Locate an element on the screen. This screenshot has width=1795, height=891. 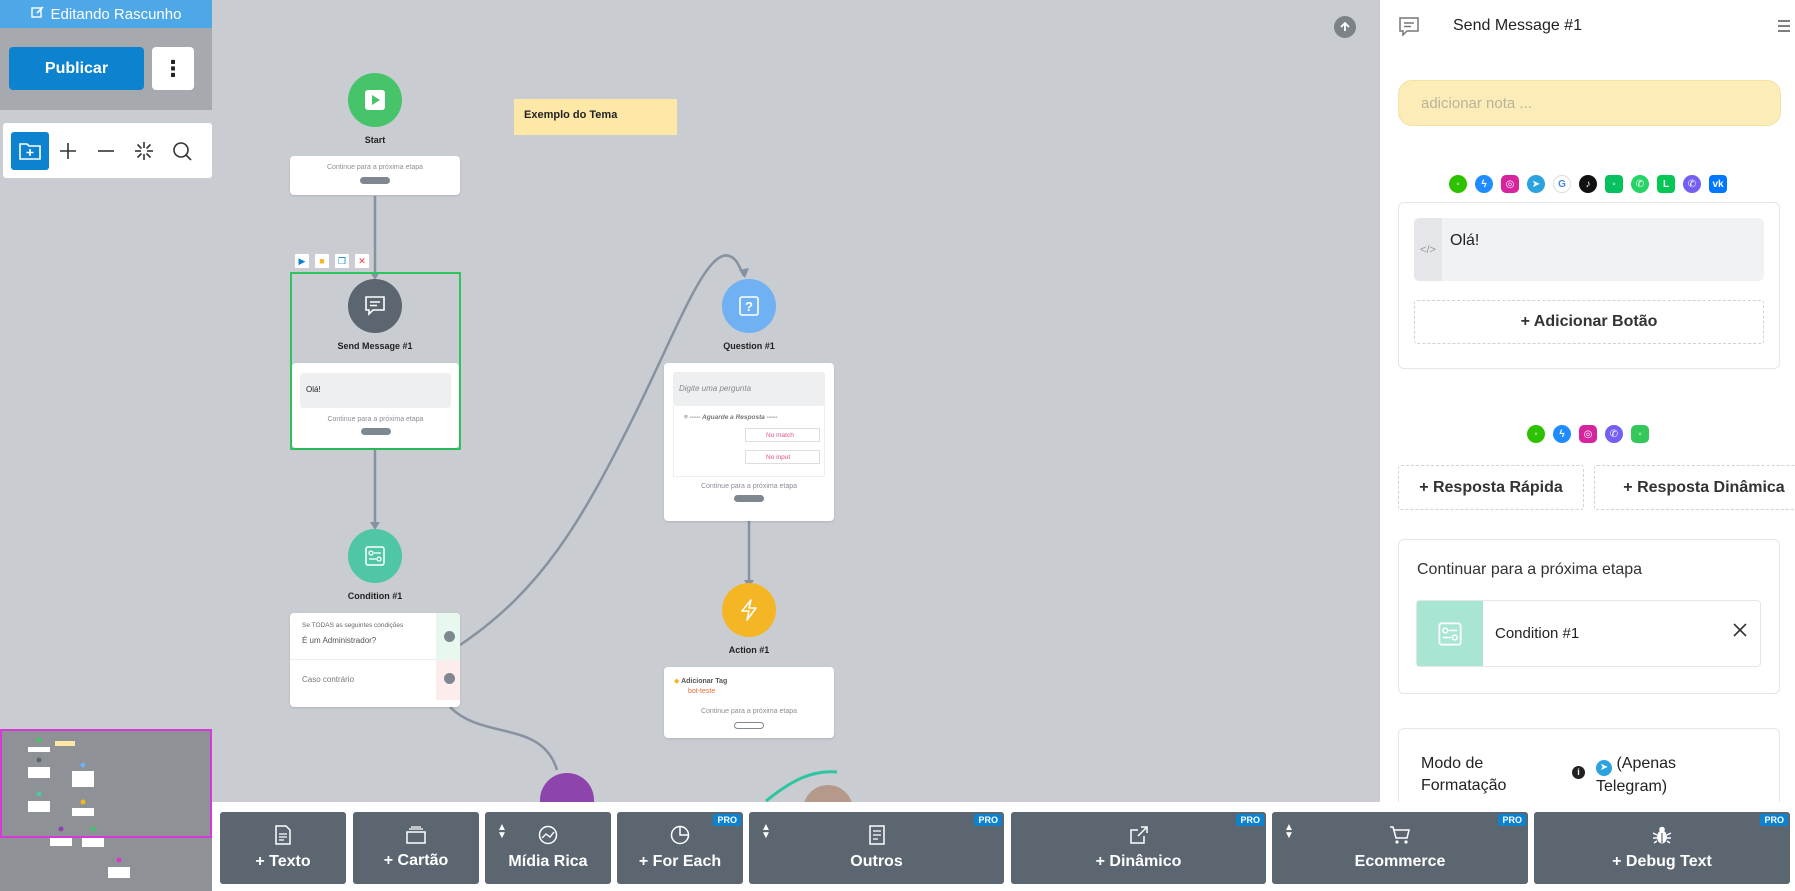
add-card-button: + Cartão is located at coordinates (416, 848).